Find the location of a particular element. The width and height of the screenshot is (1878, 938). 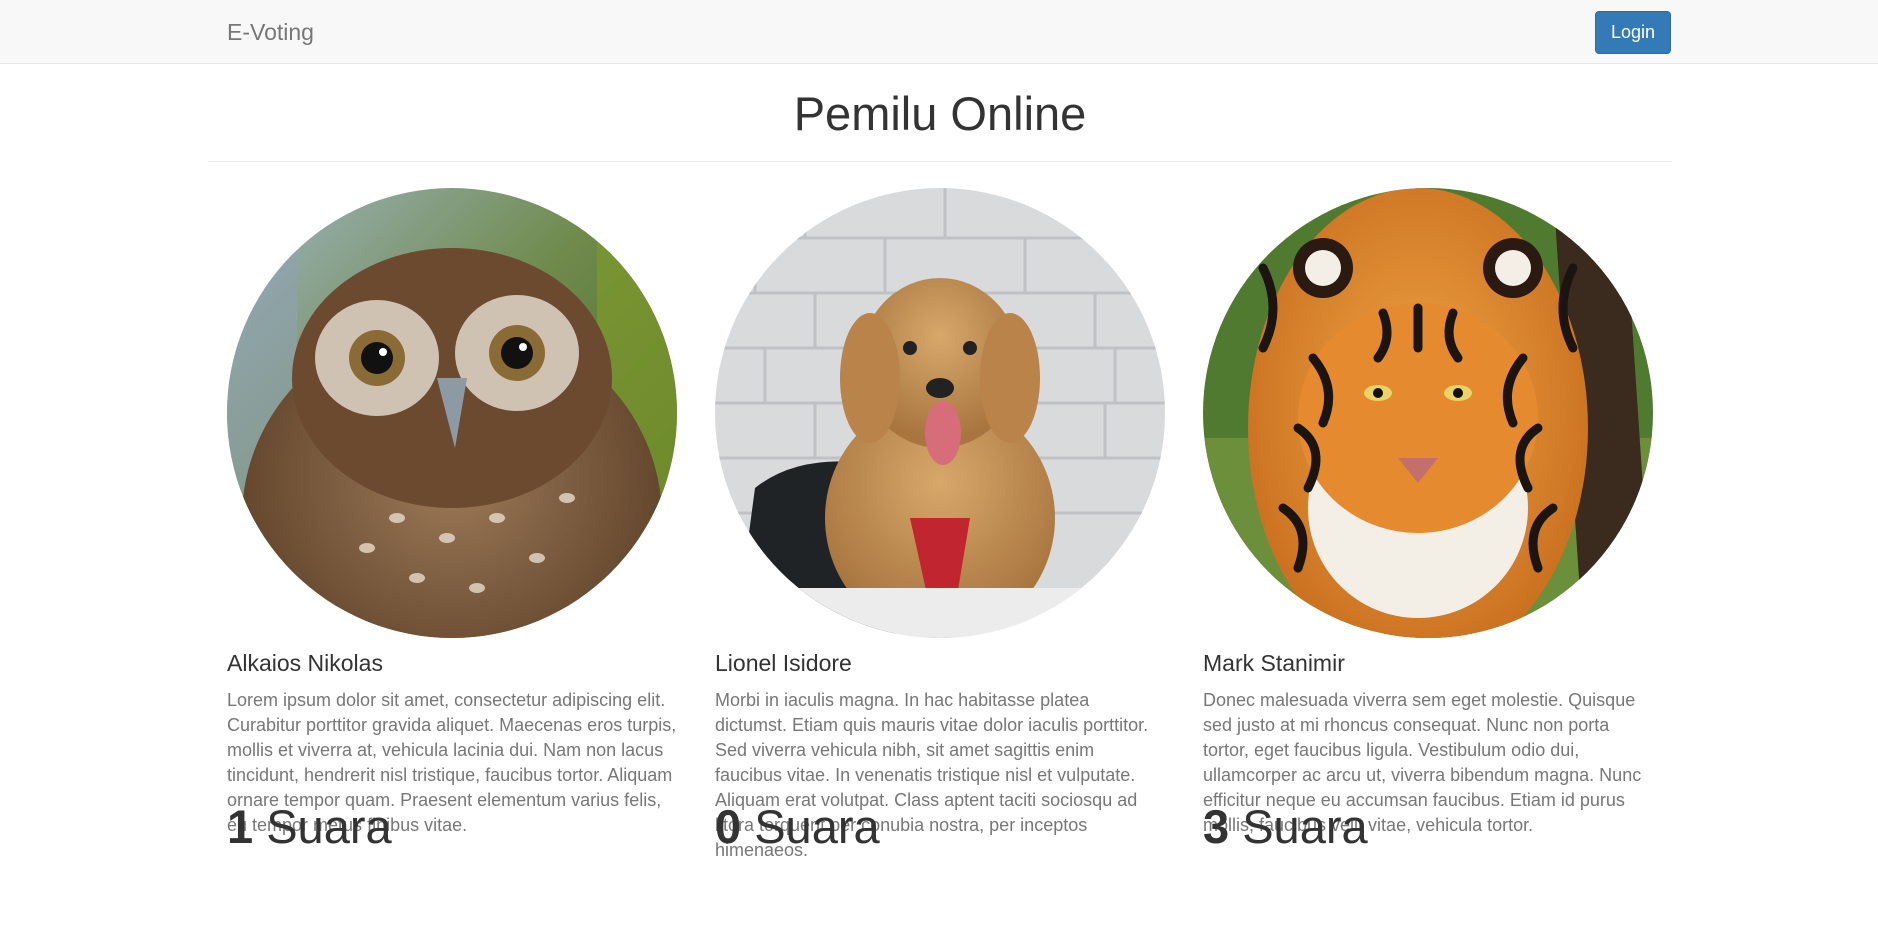

candidate-name: Mark Stanimir is located at coordinates (1274, 663).